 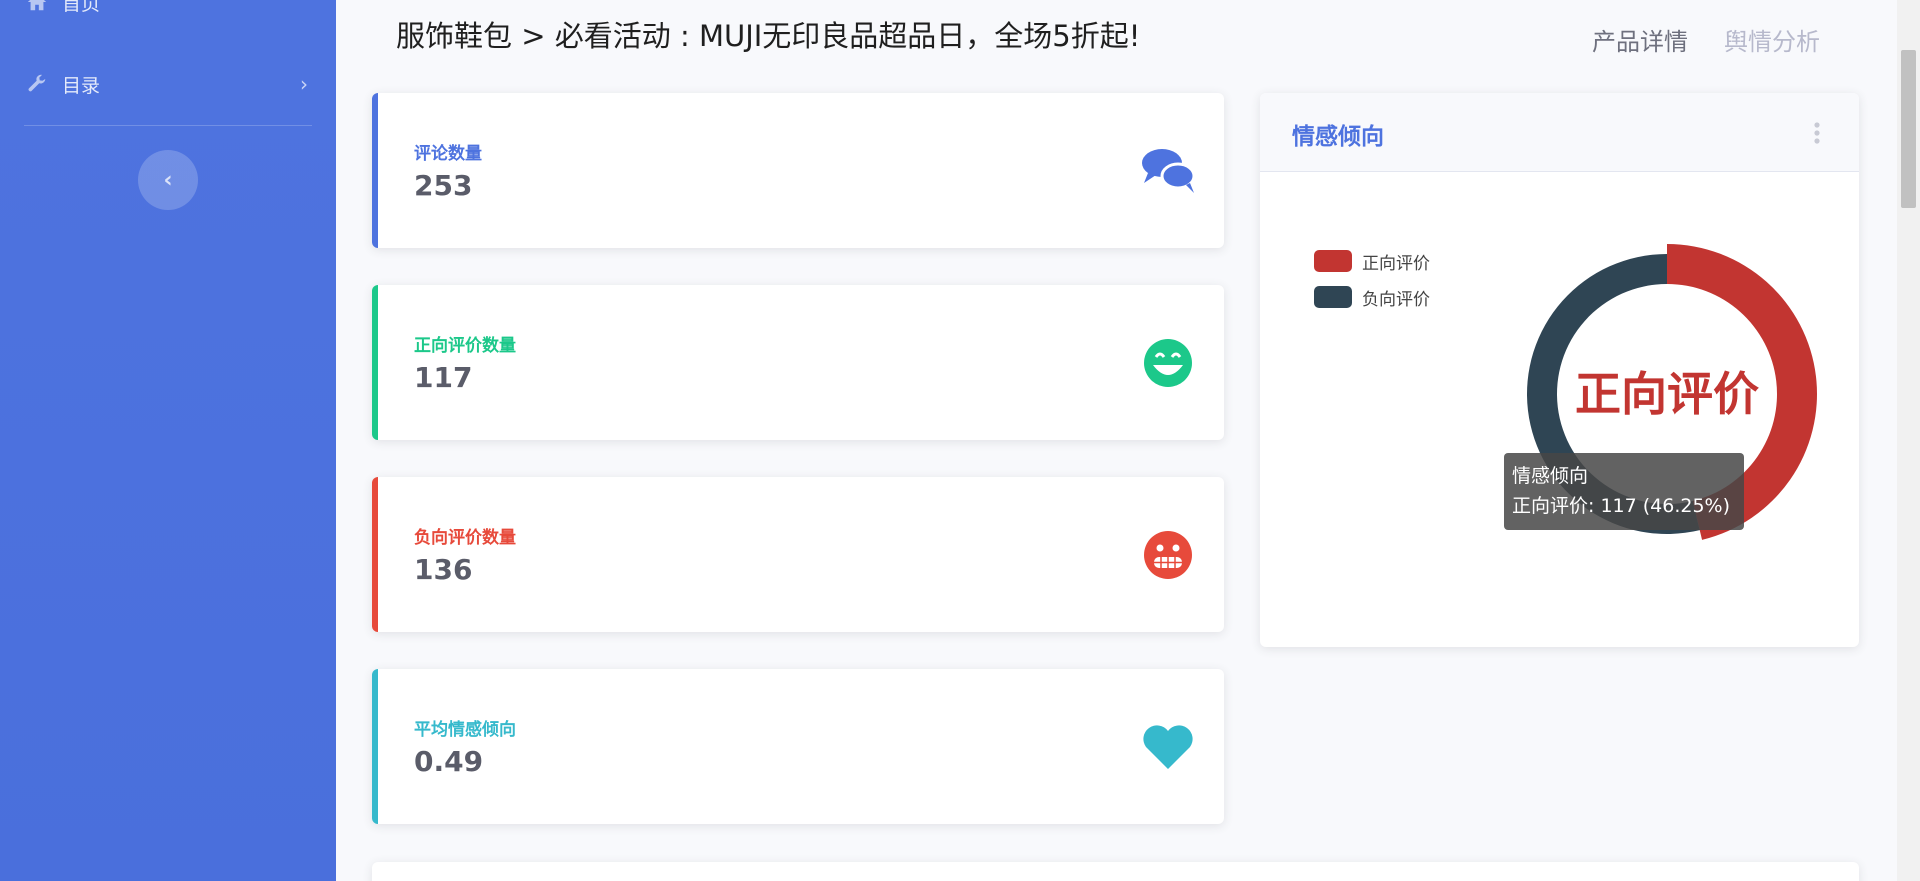 I want to click on wrench-icon, so click(x=37, y=83).